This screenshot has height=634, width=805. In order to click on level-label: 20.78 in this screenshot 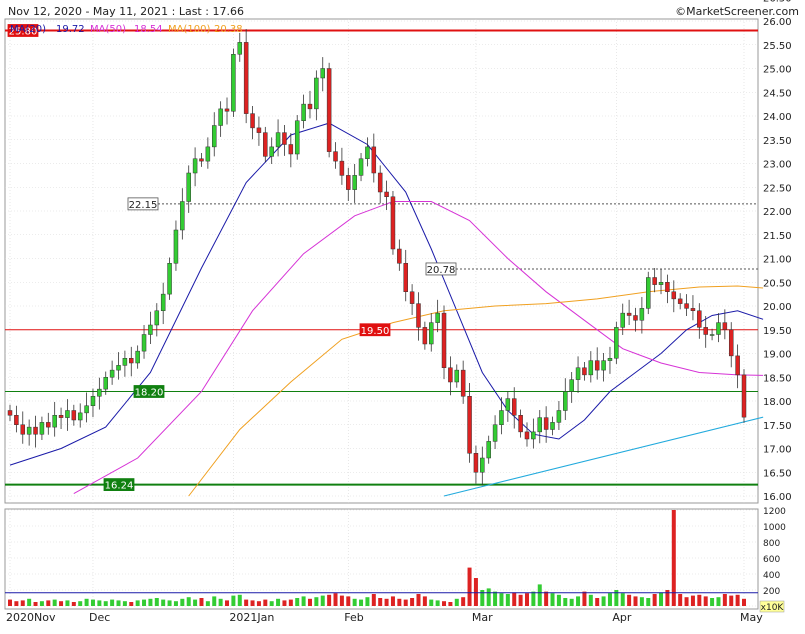, I will do `click(441, 270)`.